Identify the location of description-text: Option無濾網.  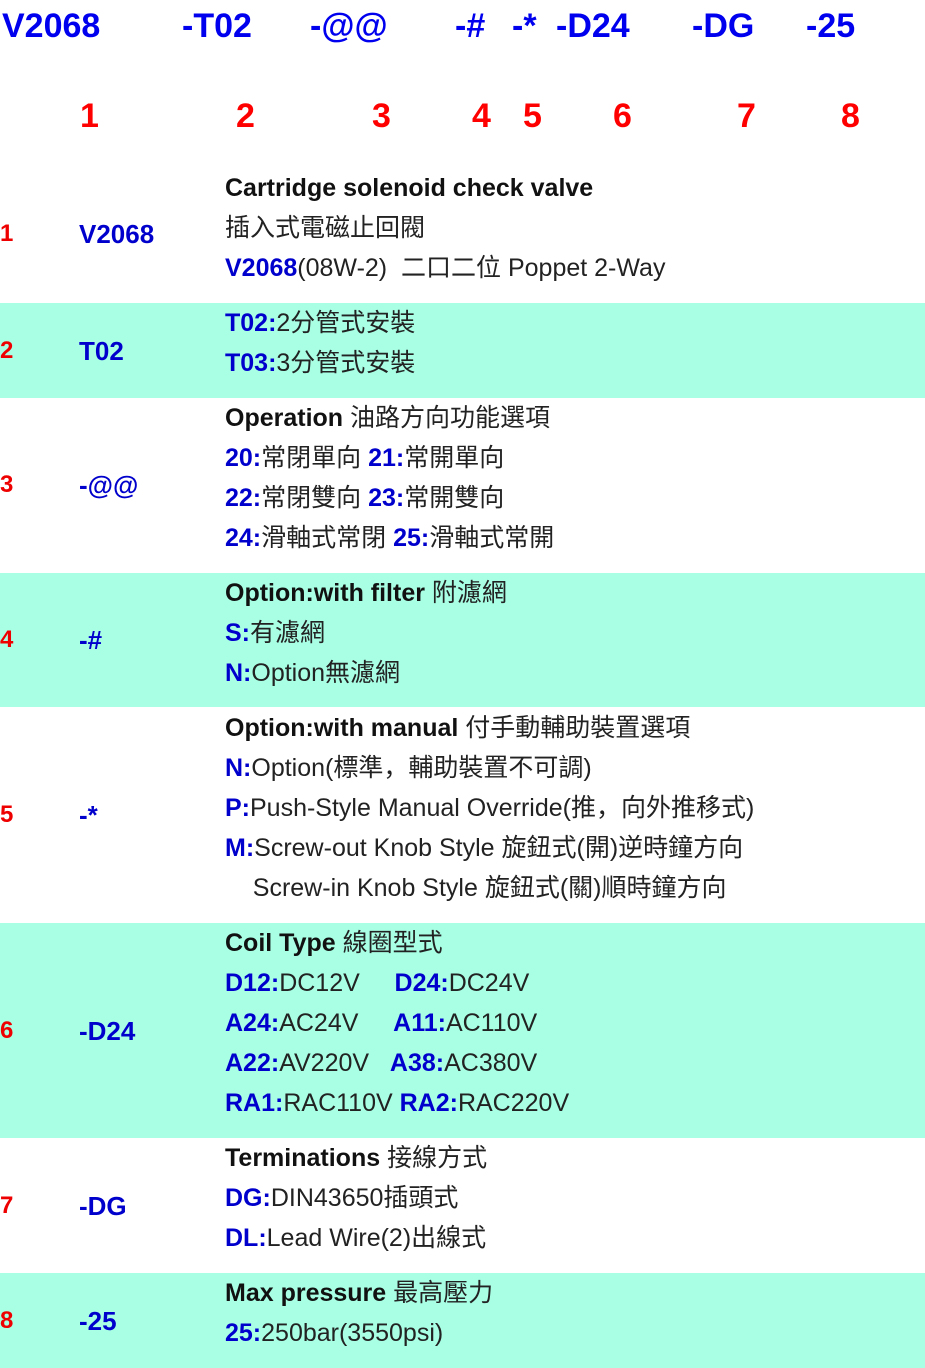
(326, 673).